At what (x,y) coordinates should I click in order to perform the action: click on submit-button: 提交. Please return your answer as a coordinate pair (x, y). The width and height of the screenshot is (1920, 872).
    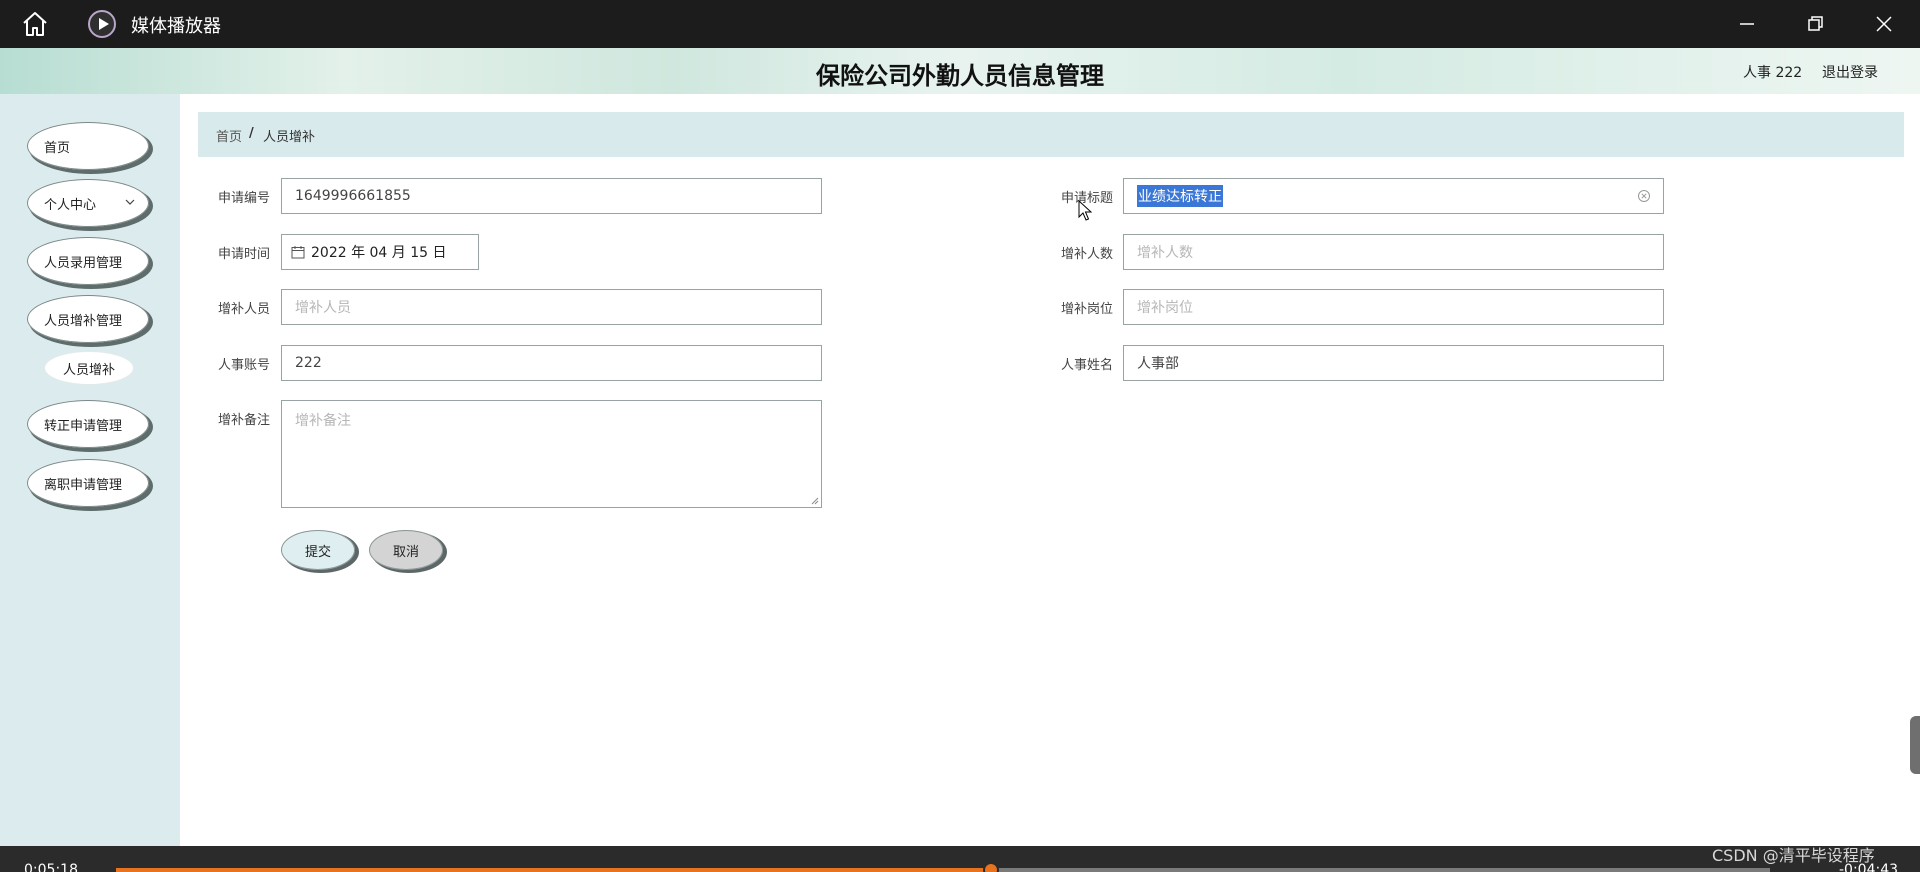
    Looking at the image, I should click on (318, 550).